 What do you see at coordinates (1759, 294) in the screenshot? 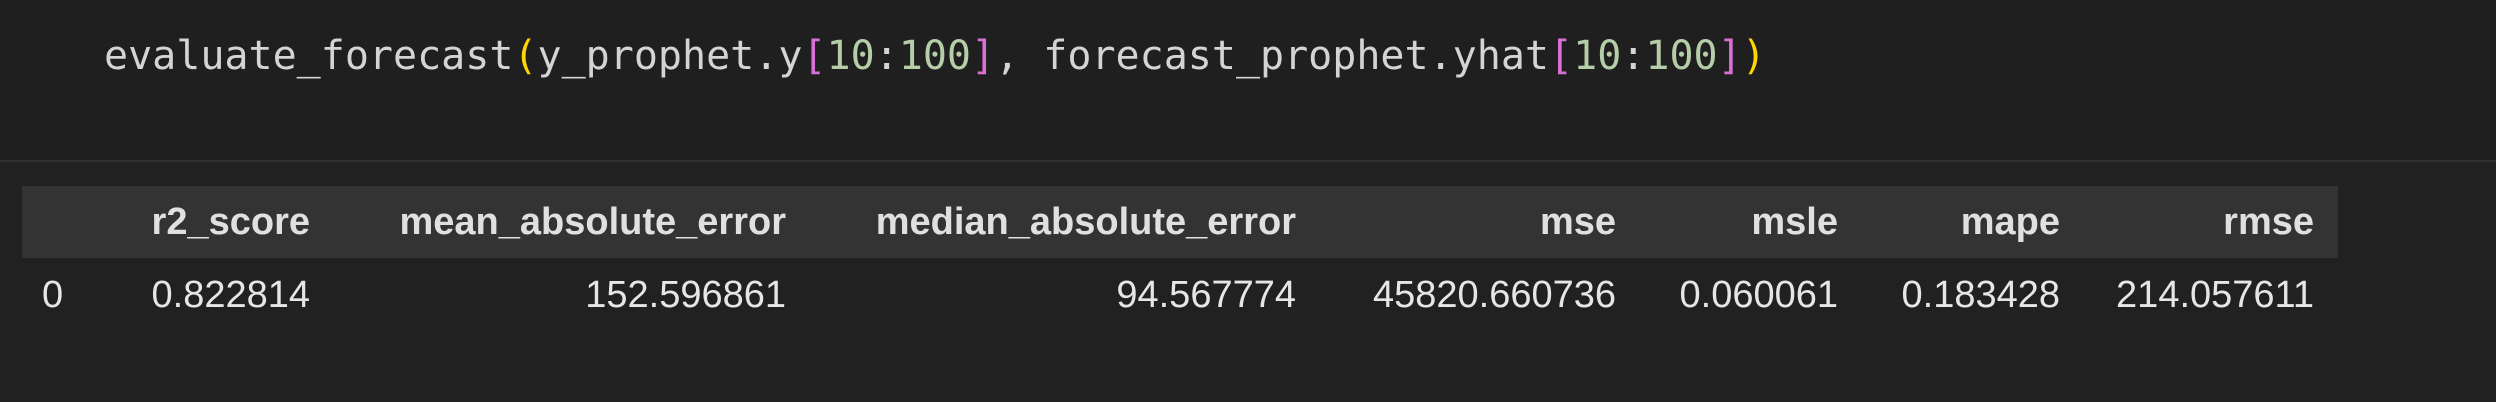
I see `cell-msle: 0.060061` at bounding box center [1759, 294].